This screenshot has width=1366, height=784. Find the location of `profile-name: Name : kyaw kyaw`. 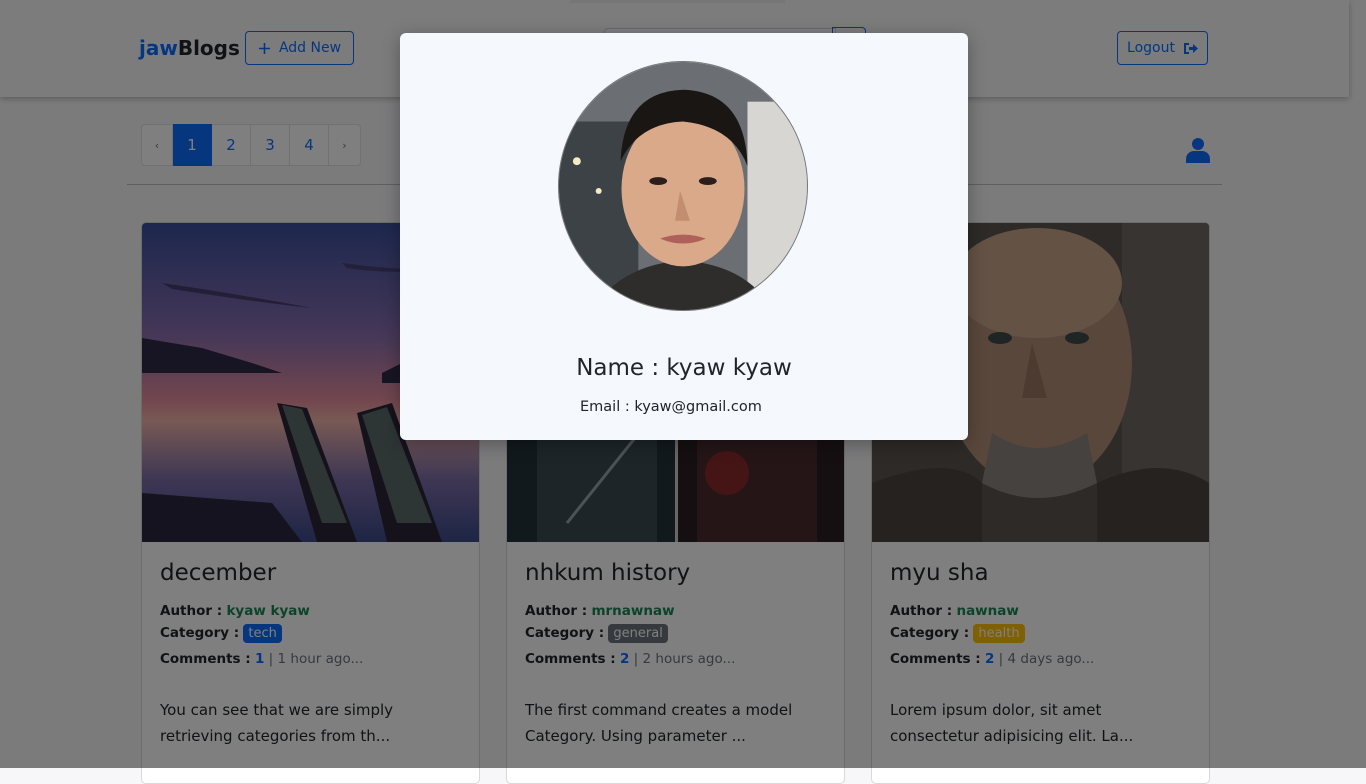

profile-name: Name : kyaw kyaw is located at coordinates (684, 368).